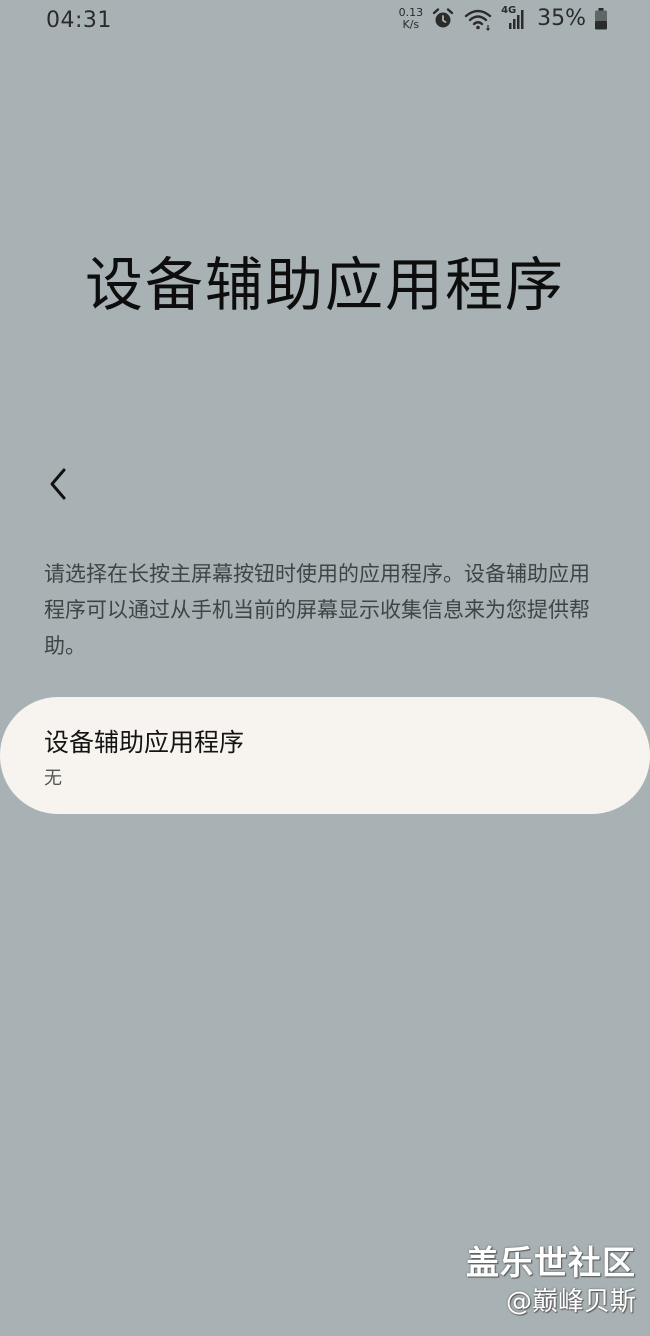 The width and height of the screenshot is (650, 1336). What do you see at coordinates (324, 285) in the screenshot?
I see `page-title: 设备辅助应用程序` at bounding box center [324, 285].